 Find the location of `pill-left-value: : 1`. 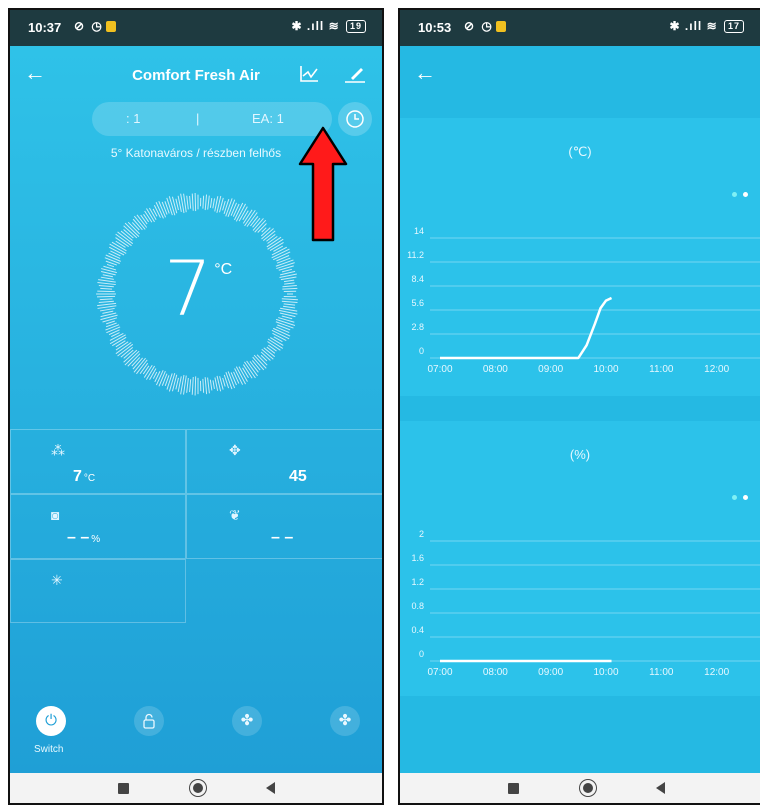

pill-left-value: : 1 is located at coordinates (133, 118).